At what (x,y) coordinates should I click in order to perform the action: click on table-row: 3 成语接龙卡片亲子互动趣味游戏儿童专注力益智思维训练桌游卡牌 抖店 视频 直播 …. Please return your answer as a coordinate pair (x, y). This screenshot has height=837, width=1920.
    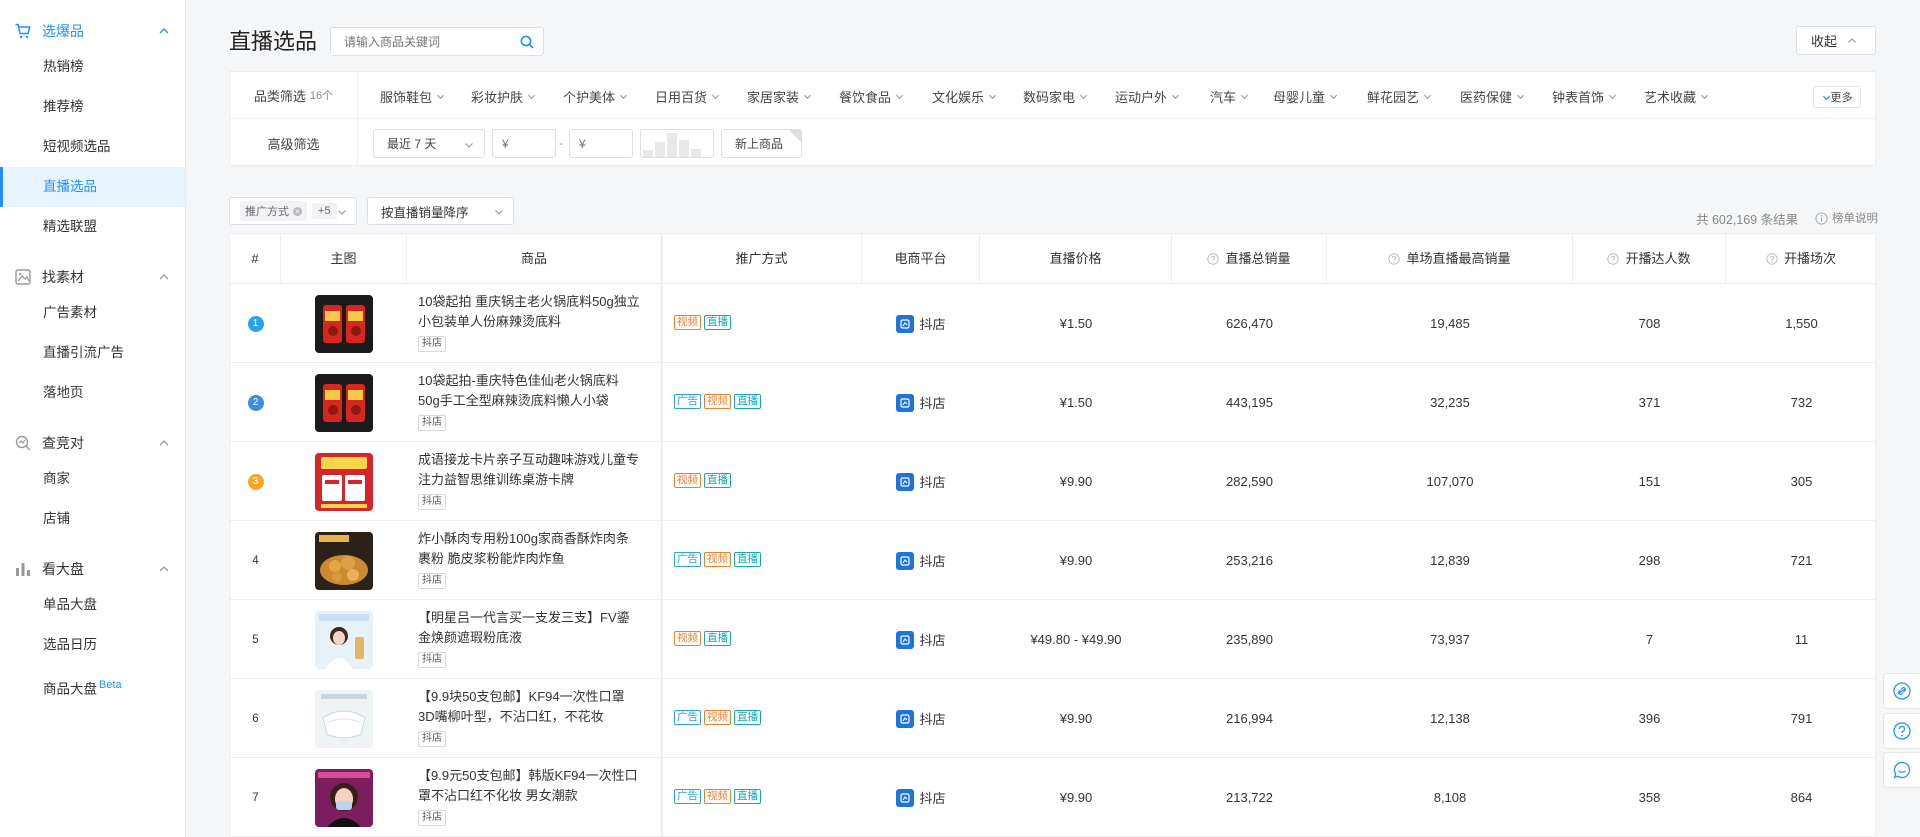
    Looking at the image, I should click on (1052, 481).